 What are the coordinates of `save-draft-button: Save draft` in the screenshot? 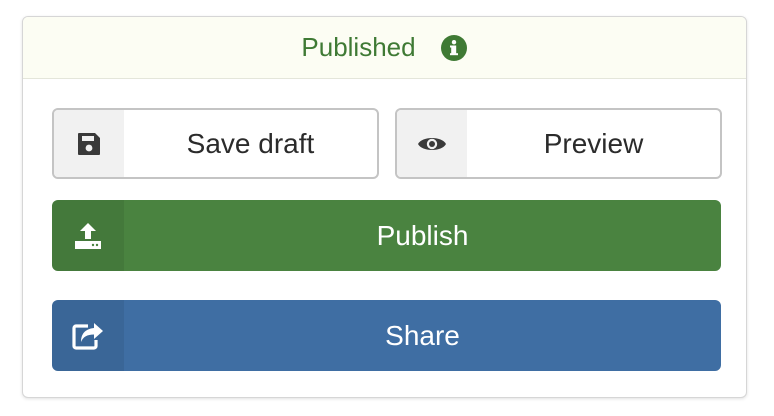 It's located at (215, 143).